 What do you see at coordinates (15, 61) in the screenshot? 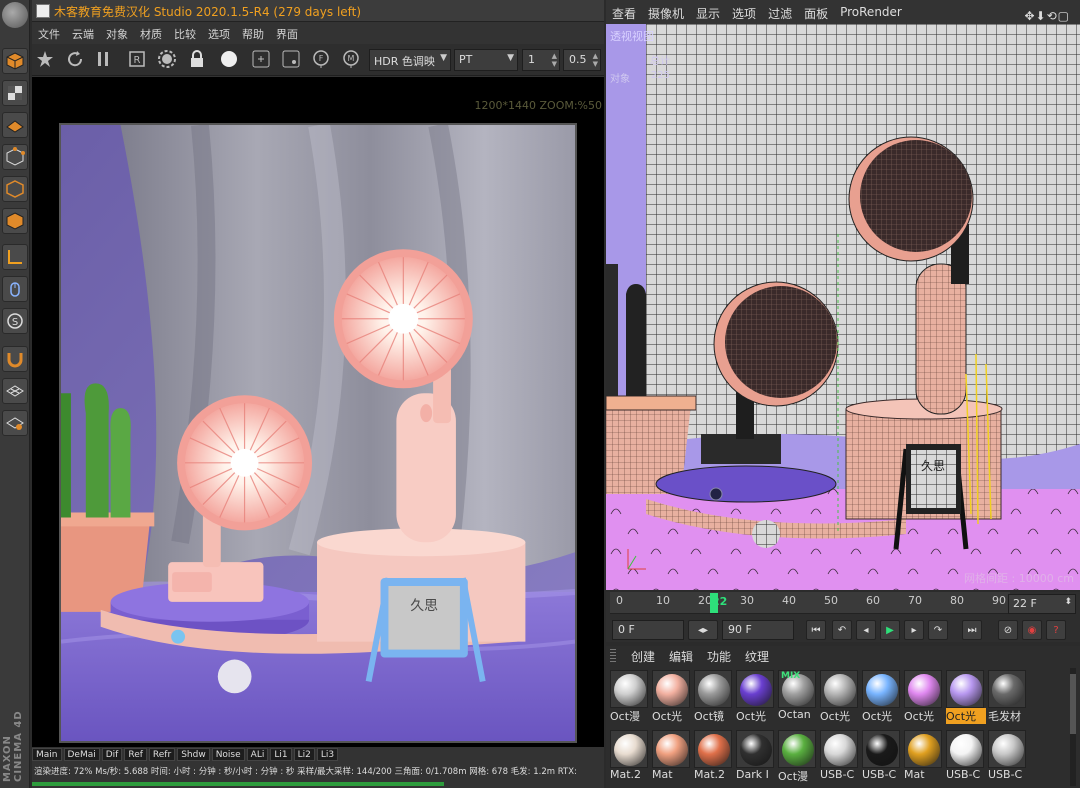
I see `cube-object-icon` at bounding box center [15, 61].